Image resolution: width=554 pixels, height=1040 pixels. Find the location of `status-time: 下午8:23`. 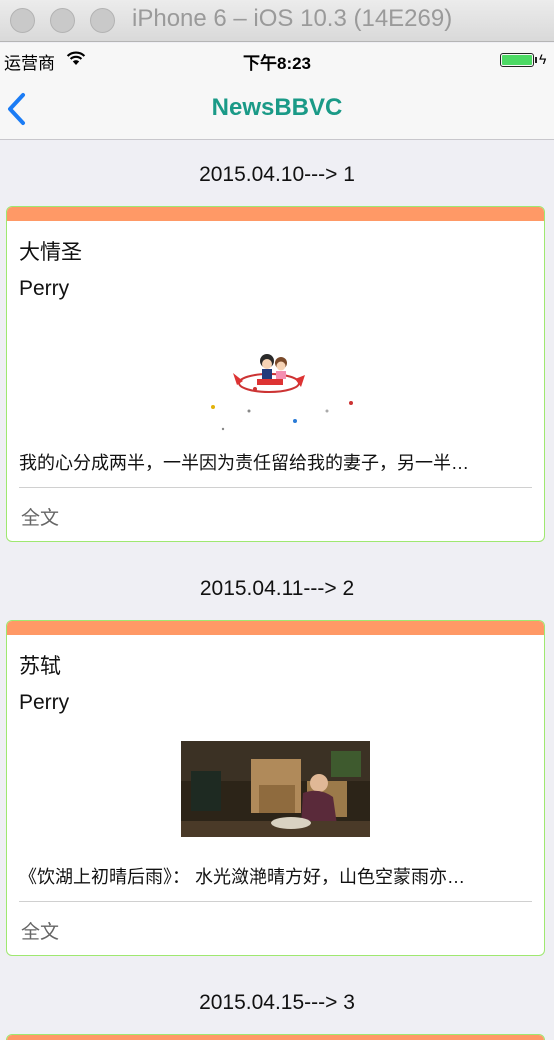

status-time: 下午8:23 is located at coordinates (277, 63).